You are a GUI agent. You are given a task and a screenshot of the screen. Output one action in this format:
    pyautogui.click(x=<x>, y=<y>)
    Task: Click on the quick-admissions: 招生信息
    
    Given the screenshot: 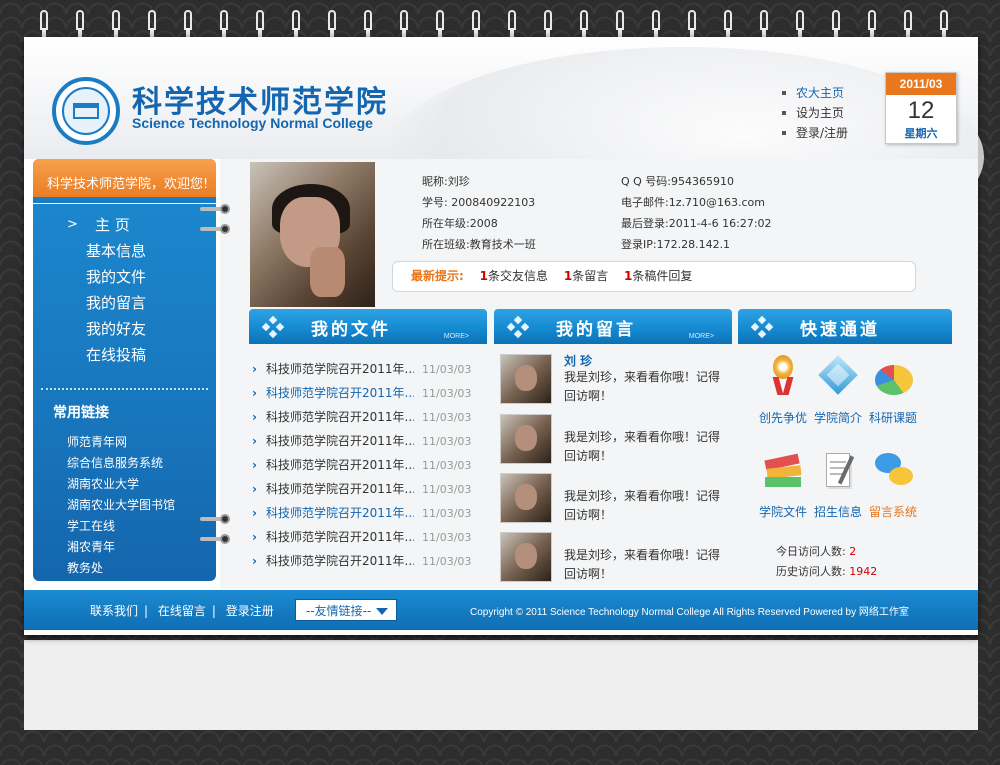 What is the action you would take?
    pyautogui.click(x=838, y=484)
    